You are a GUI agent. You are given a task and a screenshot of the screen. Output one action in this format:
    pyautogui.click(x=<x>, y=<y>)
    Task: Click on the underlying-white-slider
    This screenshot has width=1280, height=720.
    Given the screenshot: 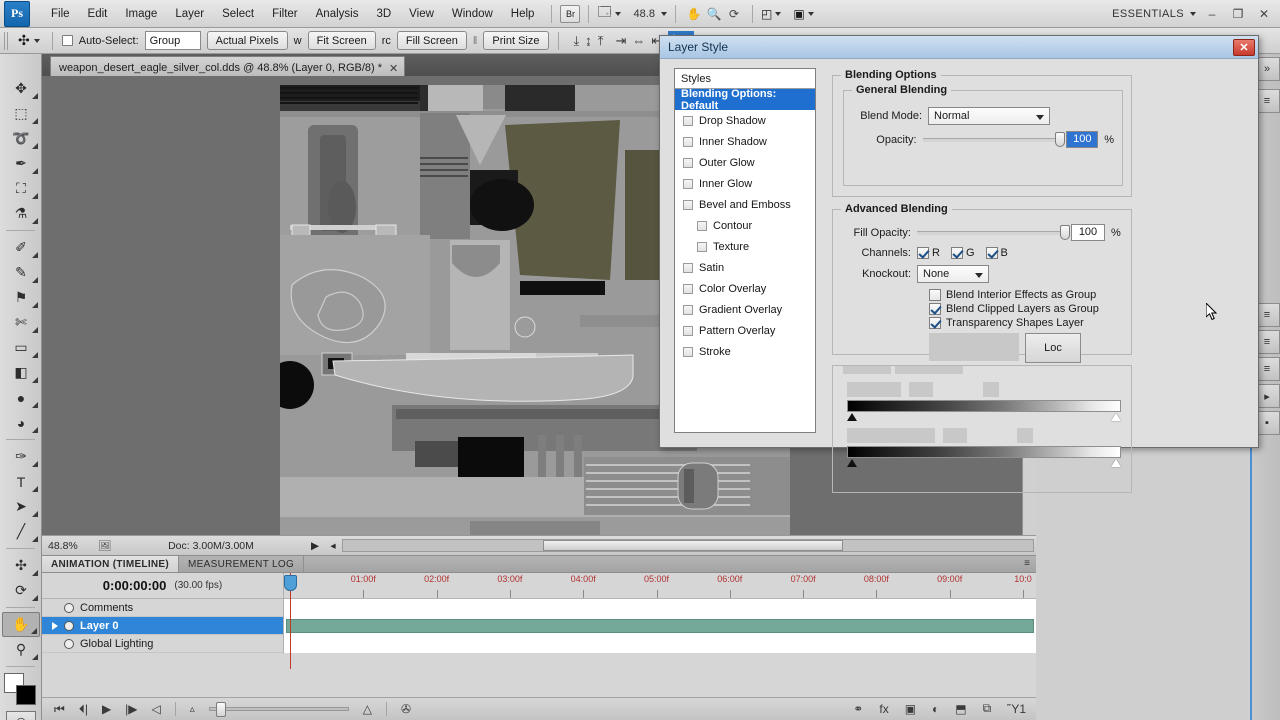 What is the action you would take?
    pyautogui.click(x=1116, y=463)
    